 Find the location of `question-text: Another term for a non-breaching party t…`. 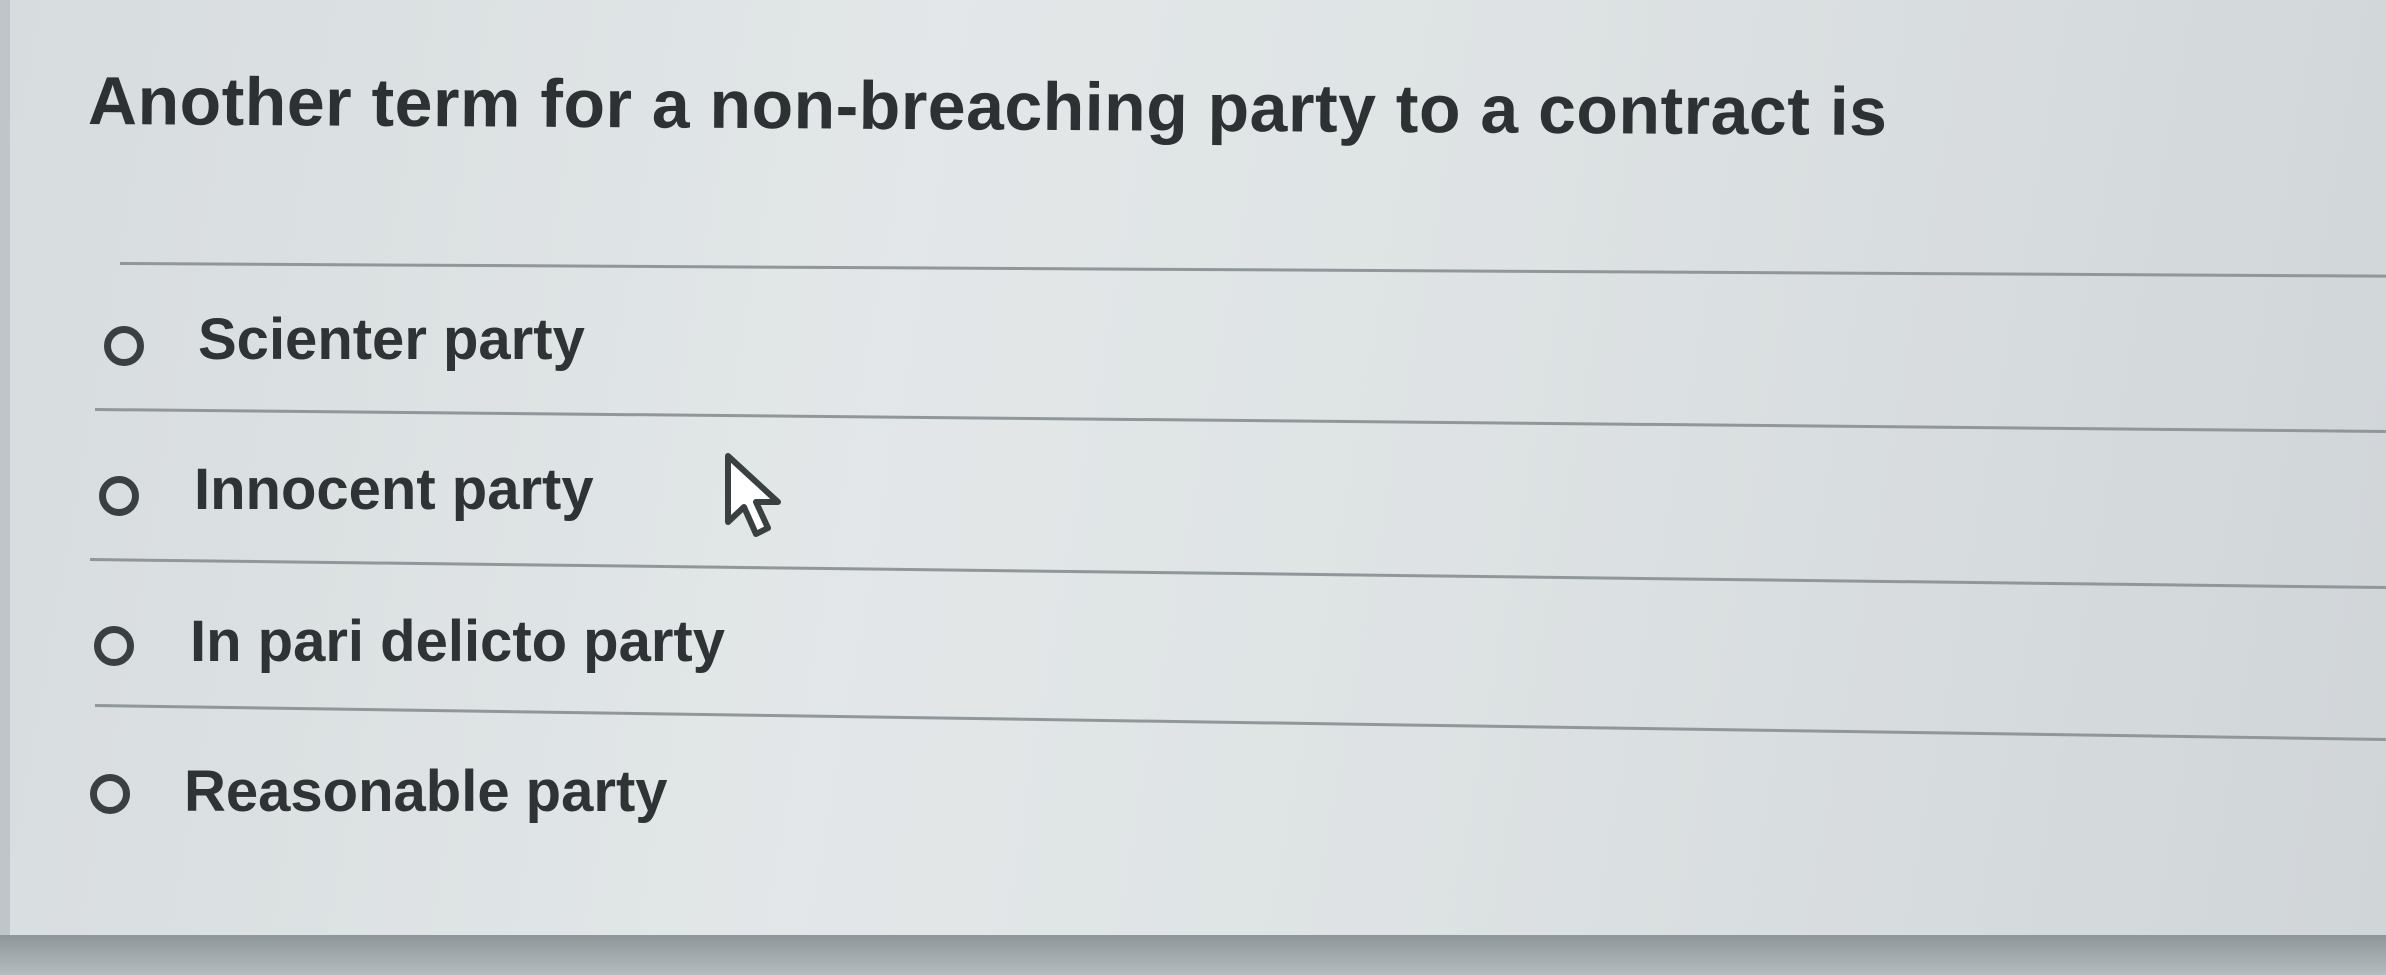

question-text: Another term for a non-breaching party t… is located at coordinates (987, 106).